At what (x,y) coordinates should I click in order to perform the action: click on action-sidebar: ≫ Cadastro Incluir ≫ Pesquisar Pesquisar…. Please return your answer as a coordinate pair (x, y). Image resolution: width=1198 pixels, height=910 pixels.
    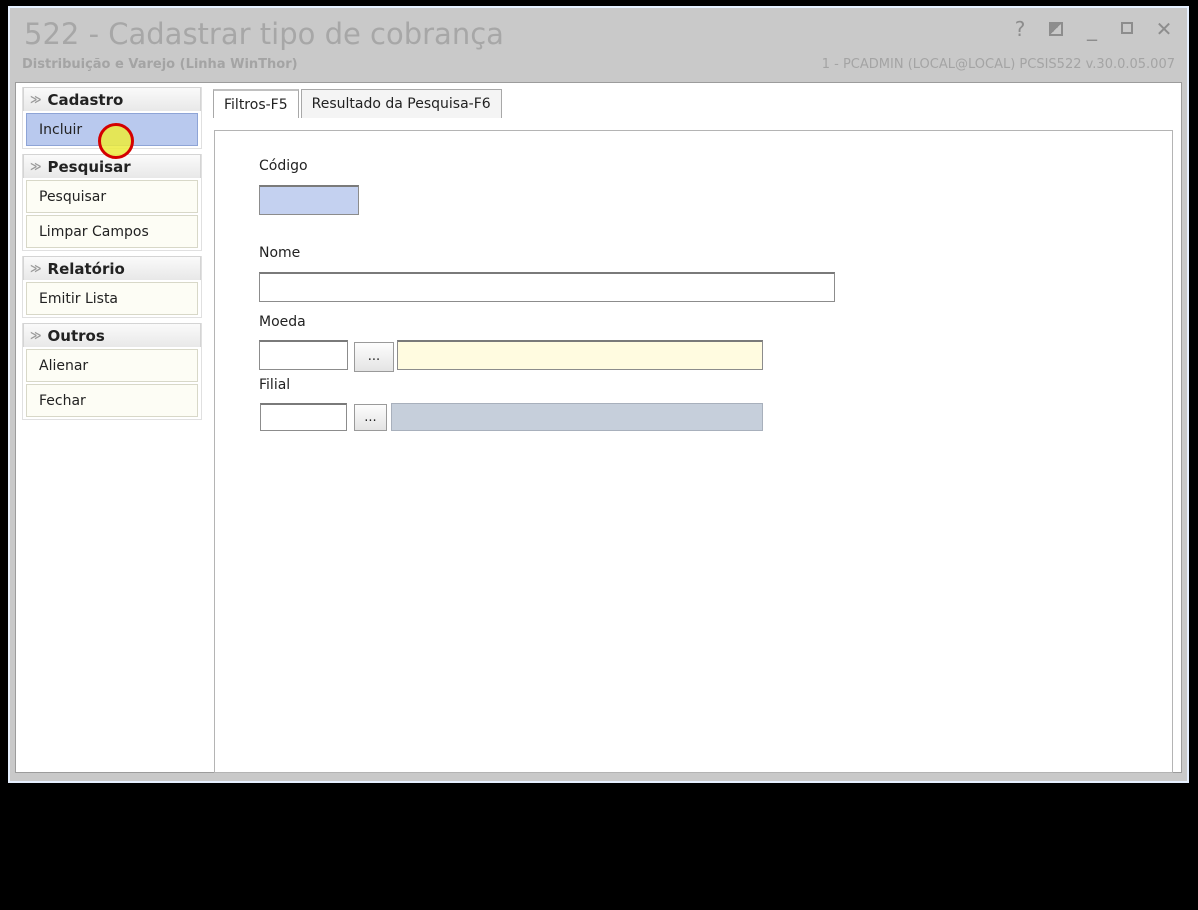
    Looking at the image, I should click on (112, 256).